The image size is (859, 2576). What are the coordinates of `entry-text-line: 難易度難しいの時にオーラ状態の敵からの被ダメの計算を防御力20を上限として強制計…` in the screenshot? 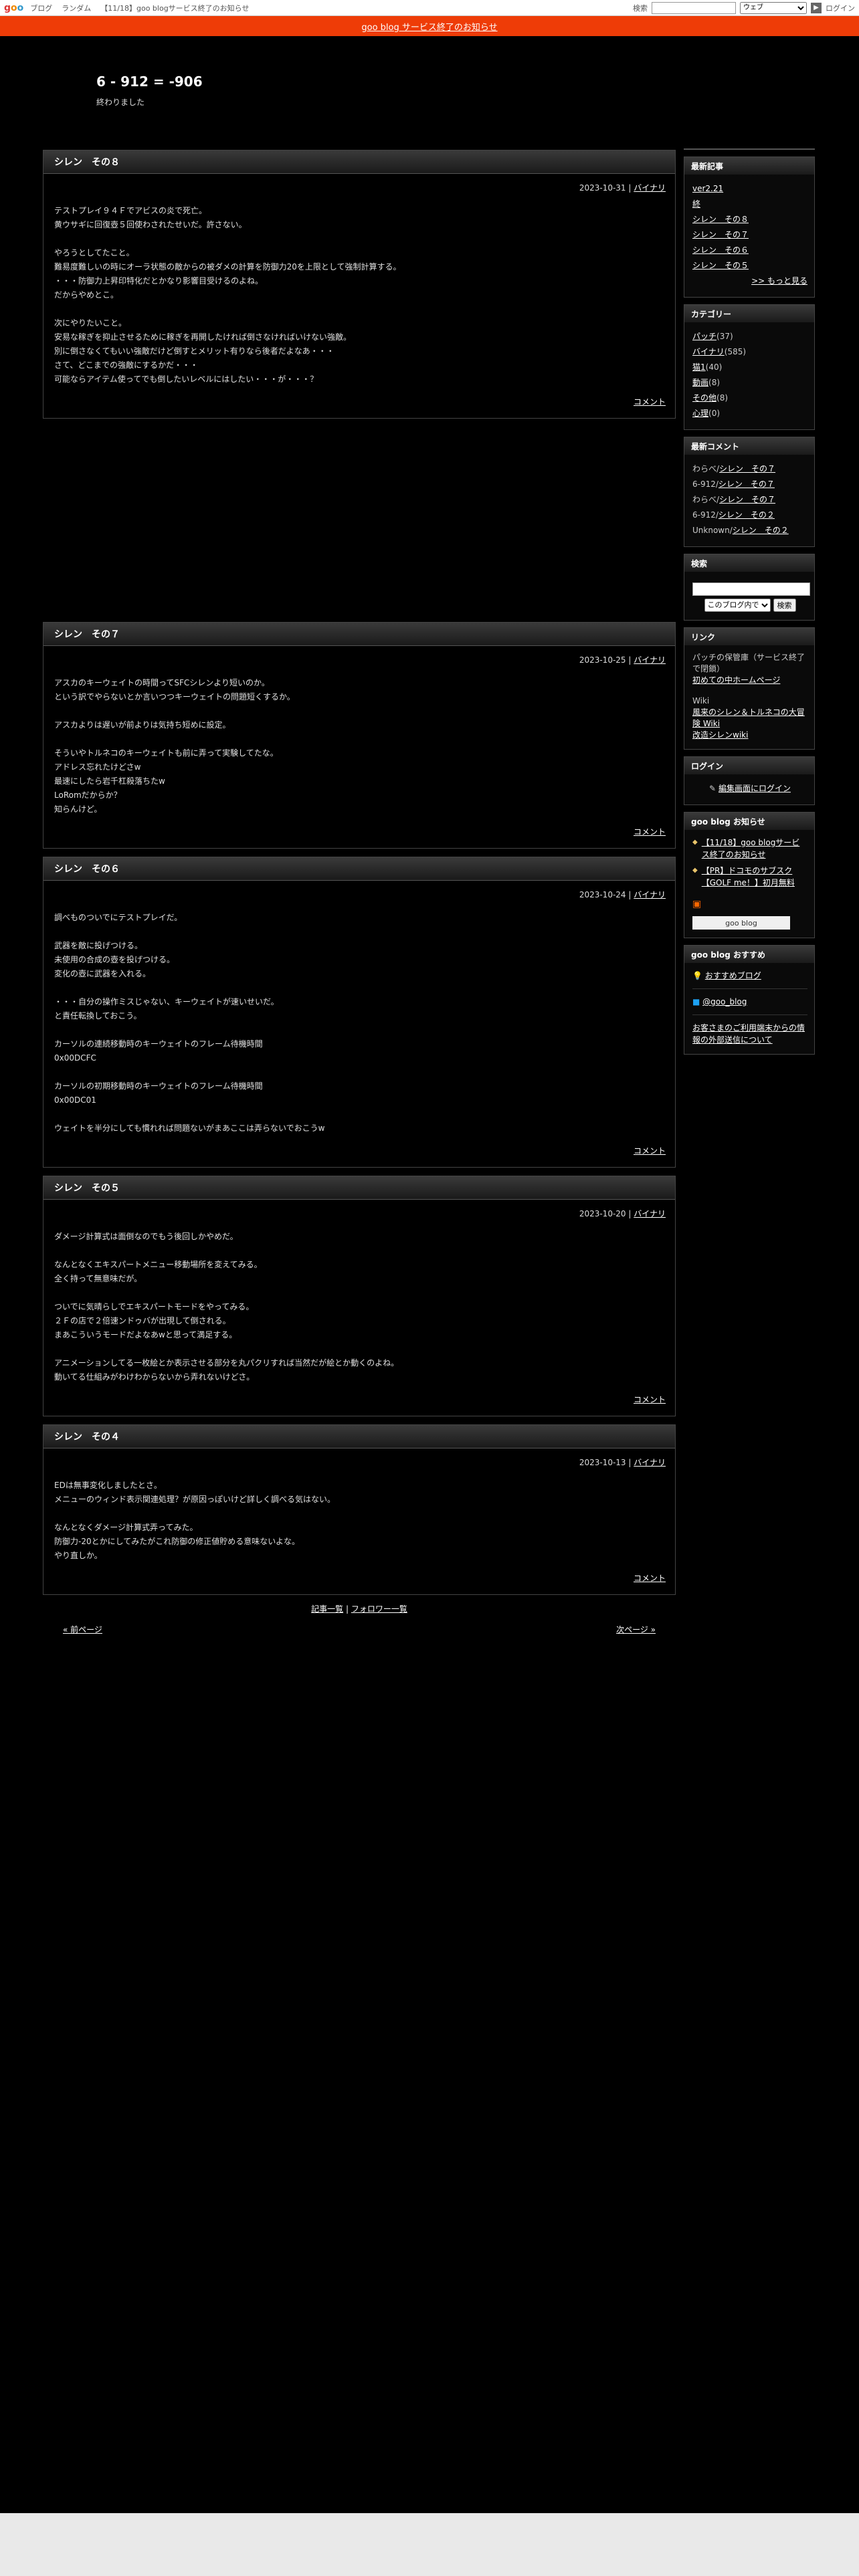 It's located at (228, 267).